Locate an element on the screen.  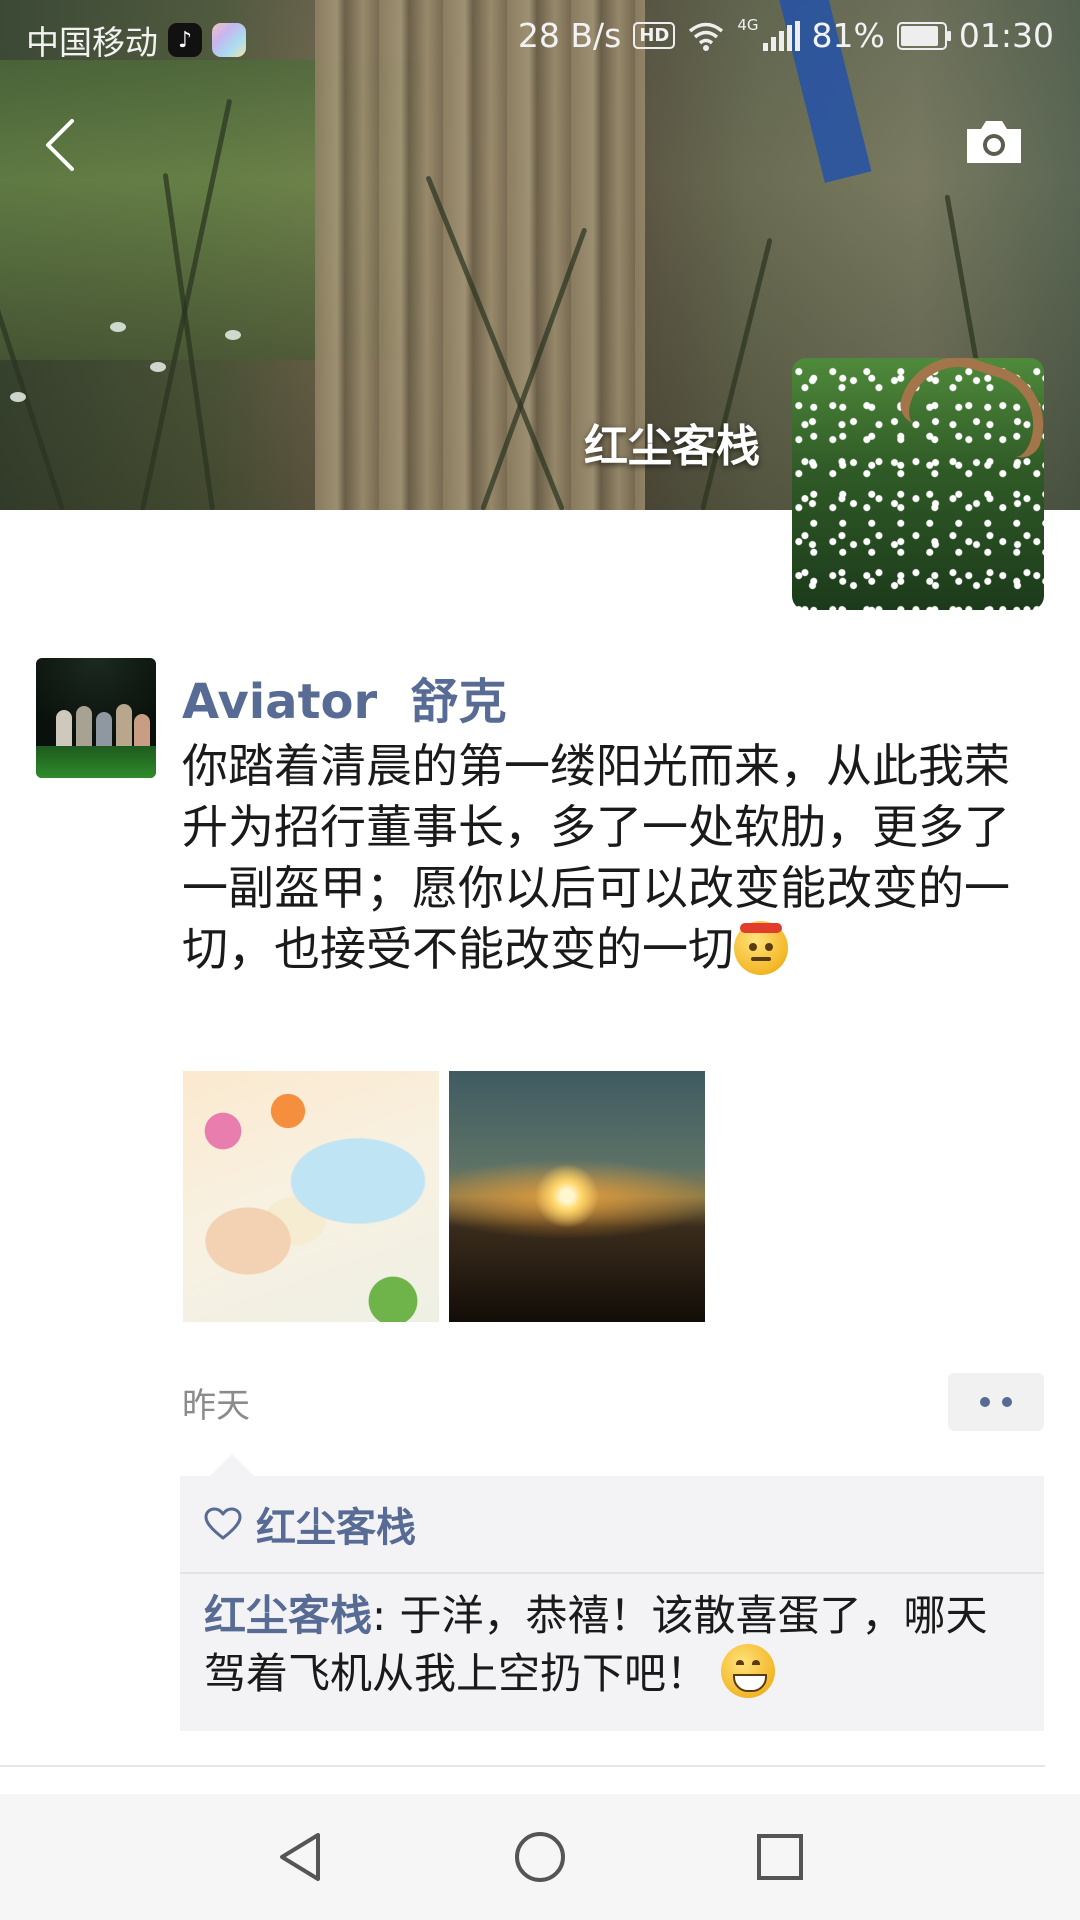
status-bar: 中国移动 ♪ 28 B/s HD 4G 81% 01:30 is located at coordinates (540, 36).